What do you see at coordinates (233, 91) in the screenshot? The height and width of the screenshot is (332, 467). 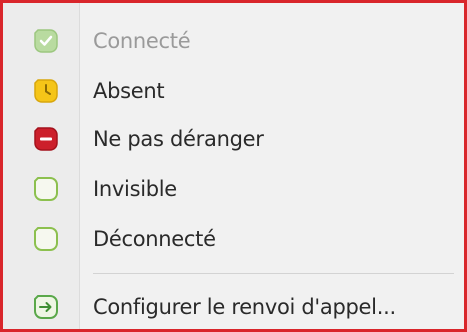 I see `menu-item-away: Absent` at bounding box center [233, 91].